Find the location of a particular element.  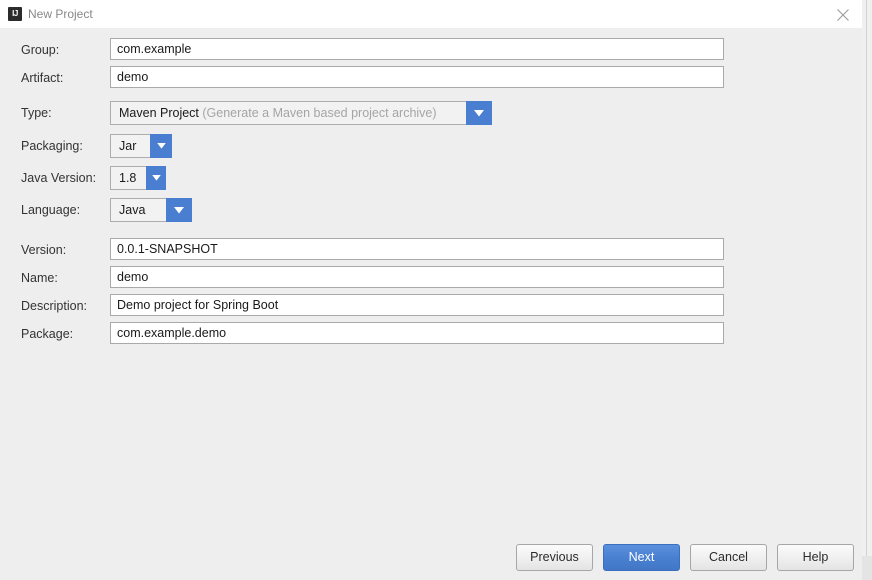

description-input: Demo project for Spring Boot is located at coordinates (417, 305).